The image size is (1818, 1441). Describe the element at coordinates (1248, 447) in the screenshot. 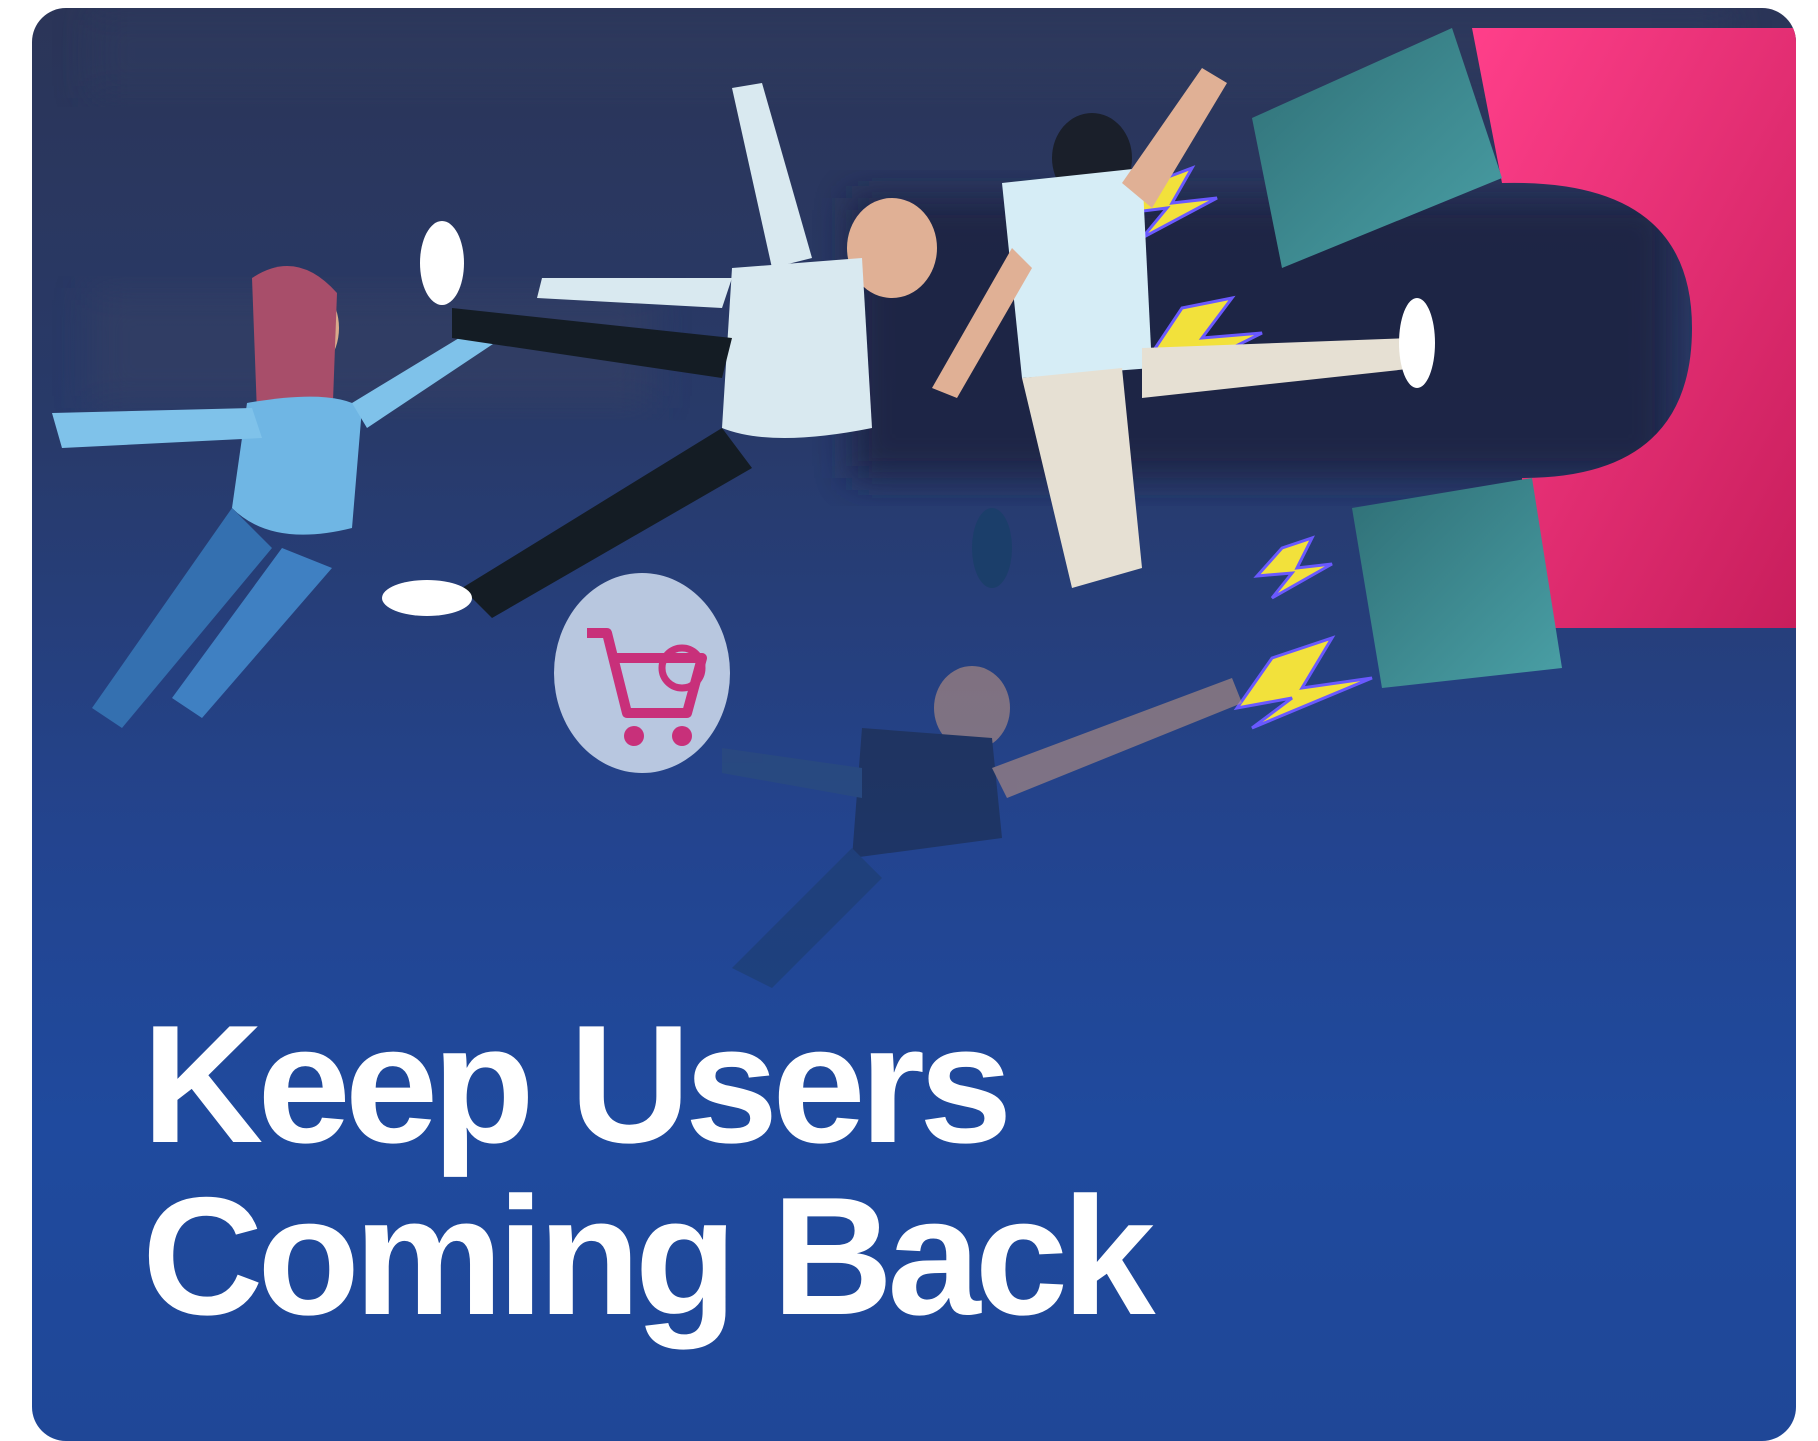

I see `lightning-icon` at that location.